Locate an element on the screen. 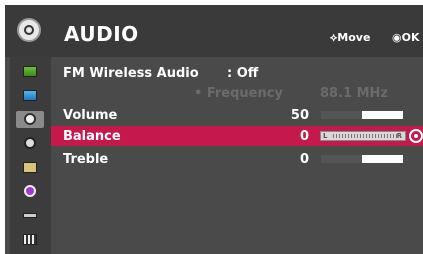 This screenshot has width=423, height=254. sidebar-item-time is located at coordinates (30, 143).